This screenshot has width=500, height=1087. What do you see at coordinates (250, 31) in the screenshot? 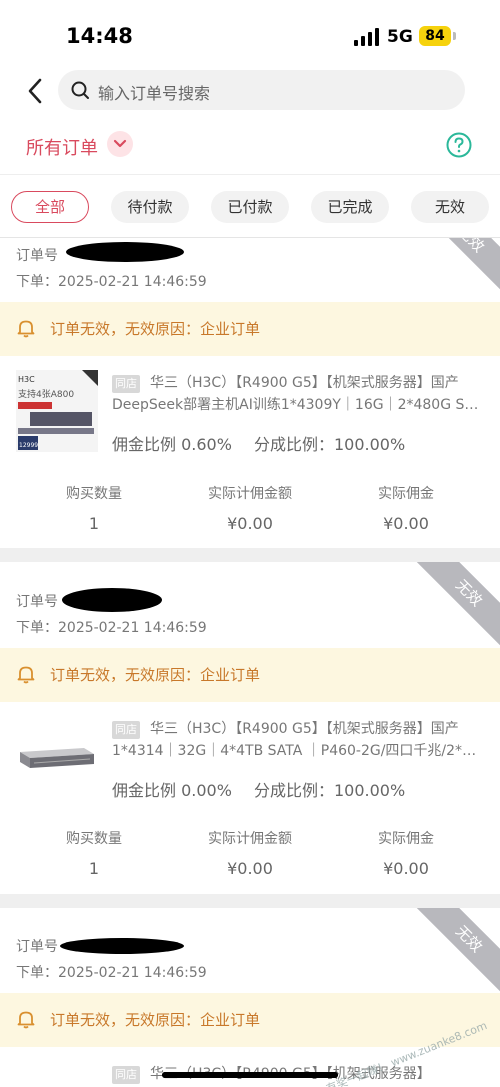
I see `status-bar: 14:48 5G 84` at bounding box center [250, 31].